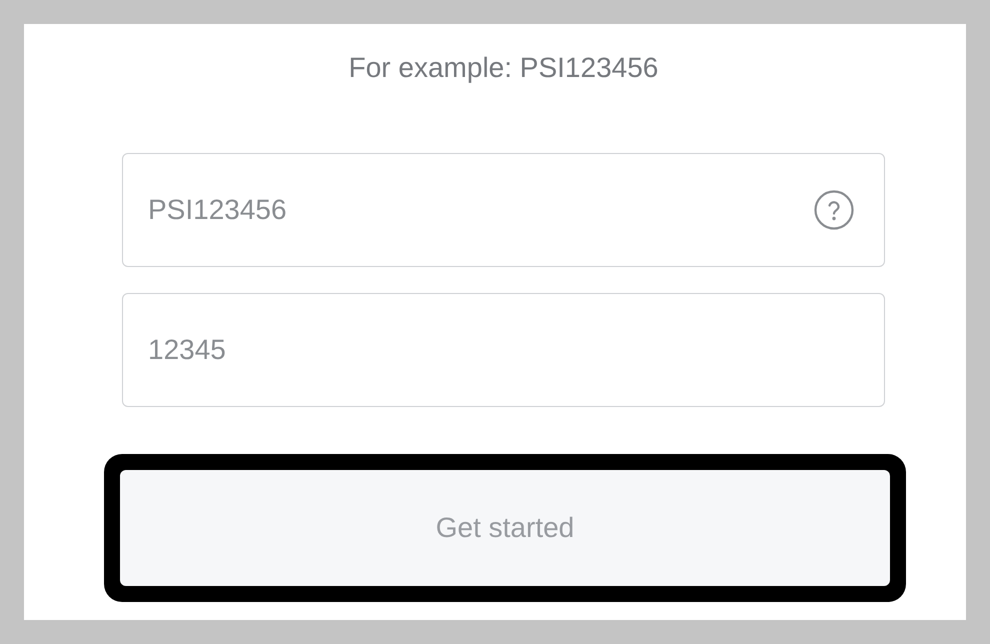 This screenshot has height=644, width=990. What do you see at coordinates (503, 350) in the screenshot?
I see `input-field: 12345` at bounding box center [503, 350].